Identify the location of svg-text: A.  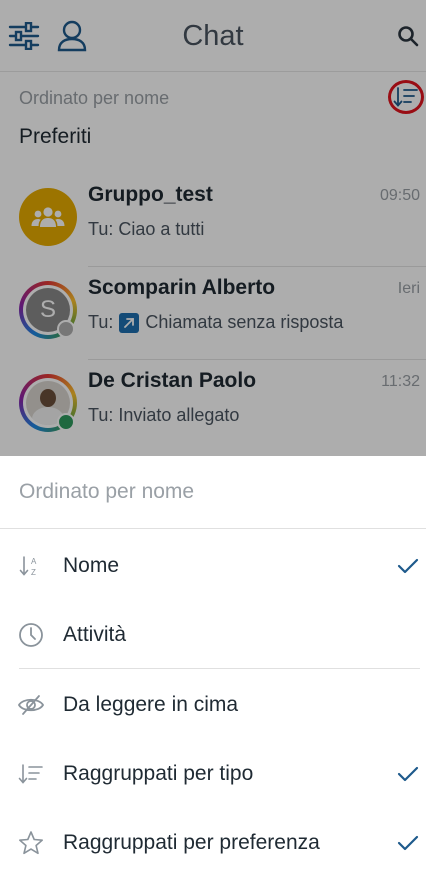
(34, 561).